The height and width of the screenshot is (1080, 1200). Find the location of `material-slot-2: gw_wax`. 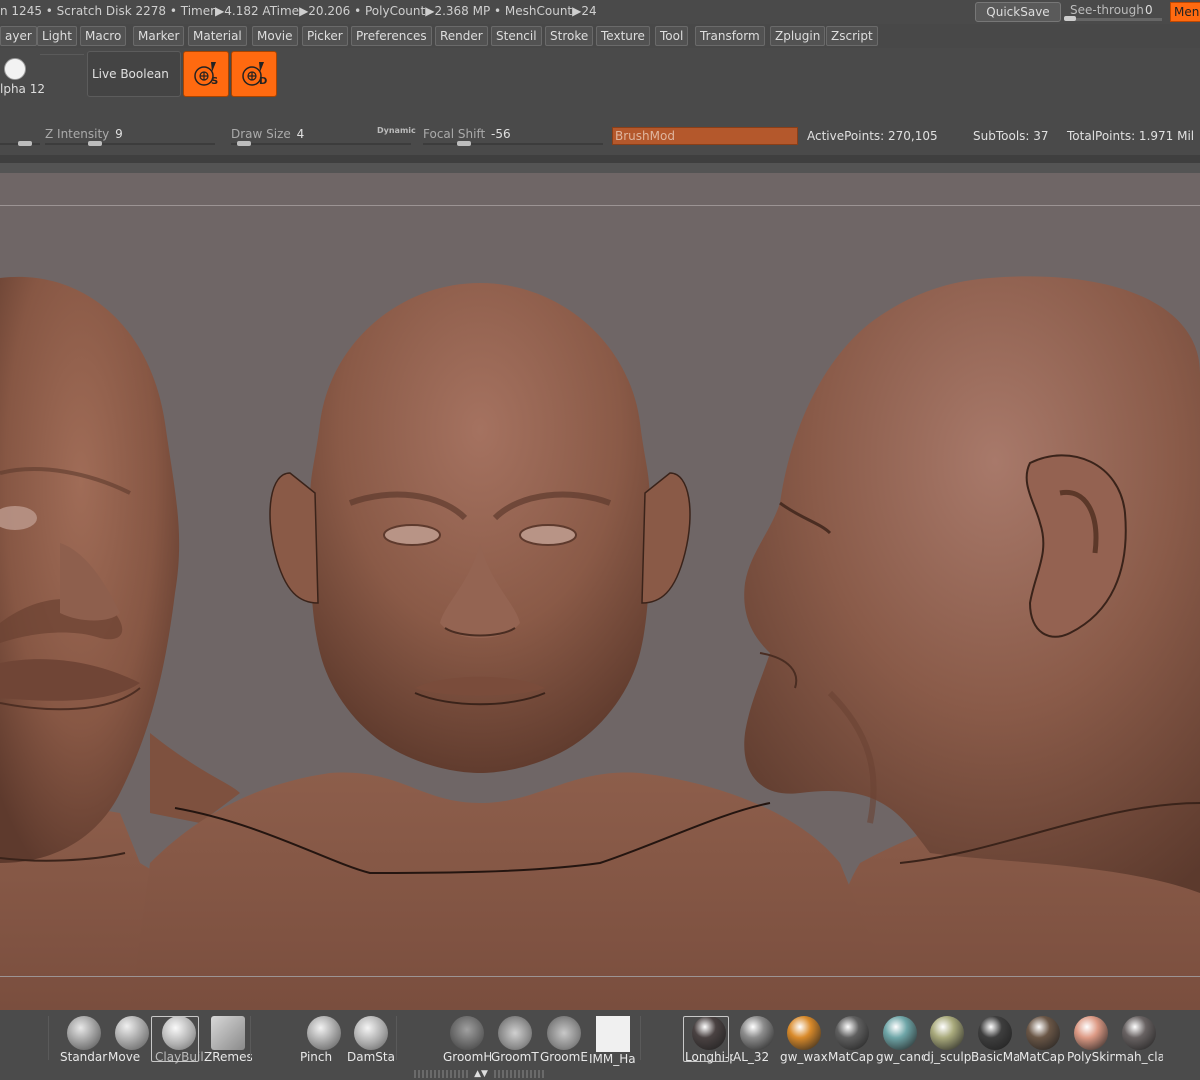

material-slot-2: gw_wax is located at coordinates (804, 1040).